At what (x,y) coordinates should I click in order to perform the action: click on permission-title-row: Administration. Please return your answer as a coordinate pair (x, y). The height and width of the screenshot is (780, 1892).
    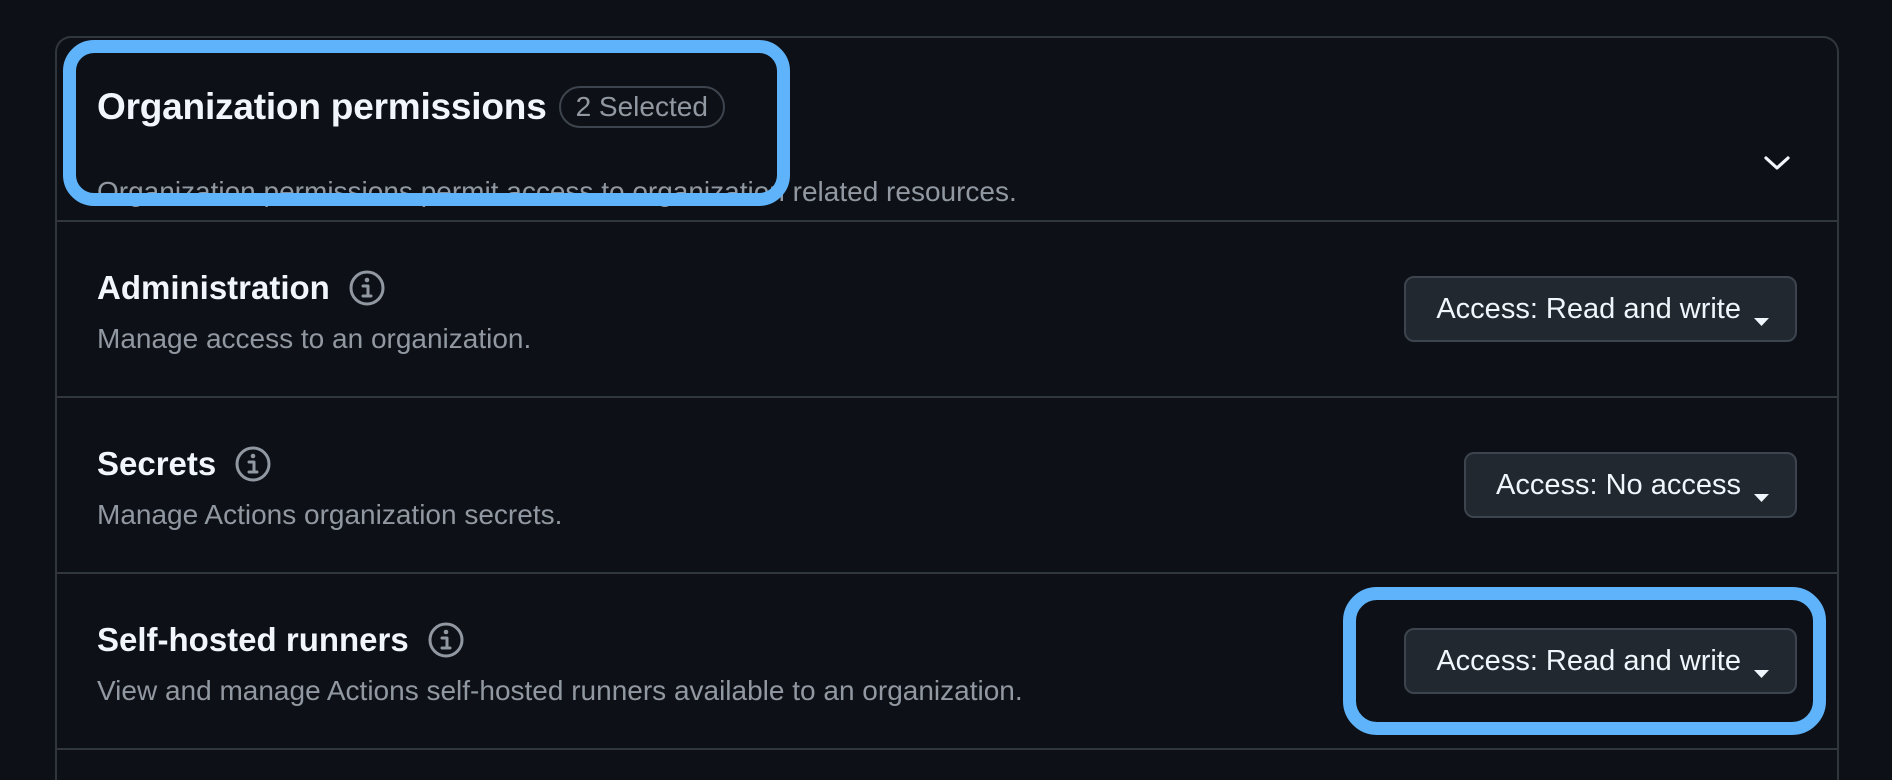
    Looking at the image, I should click on (241, 288).